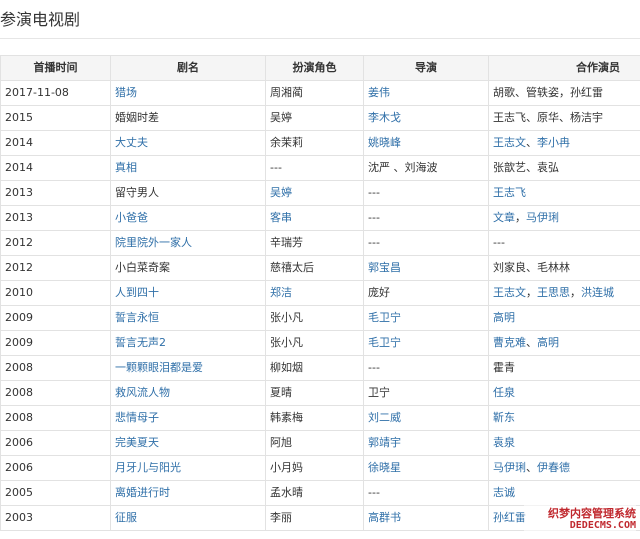  I want to click on director-link: 姚晓峰, so click(384, 142).